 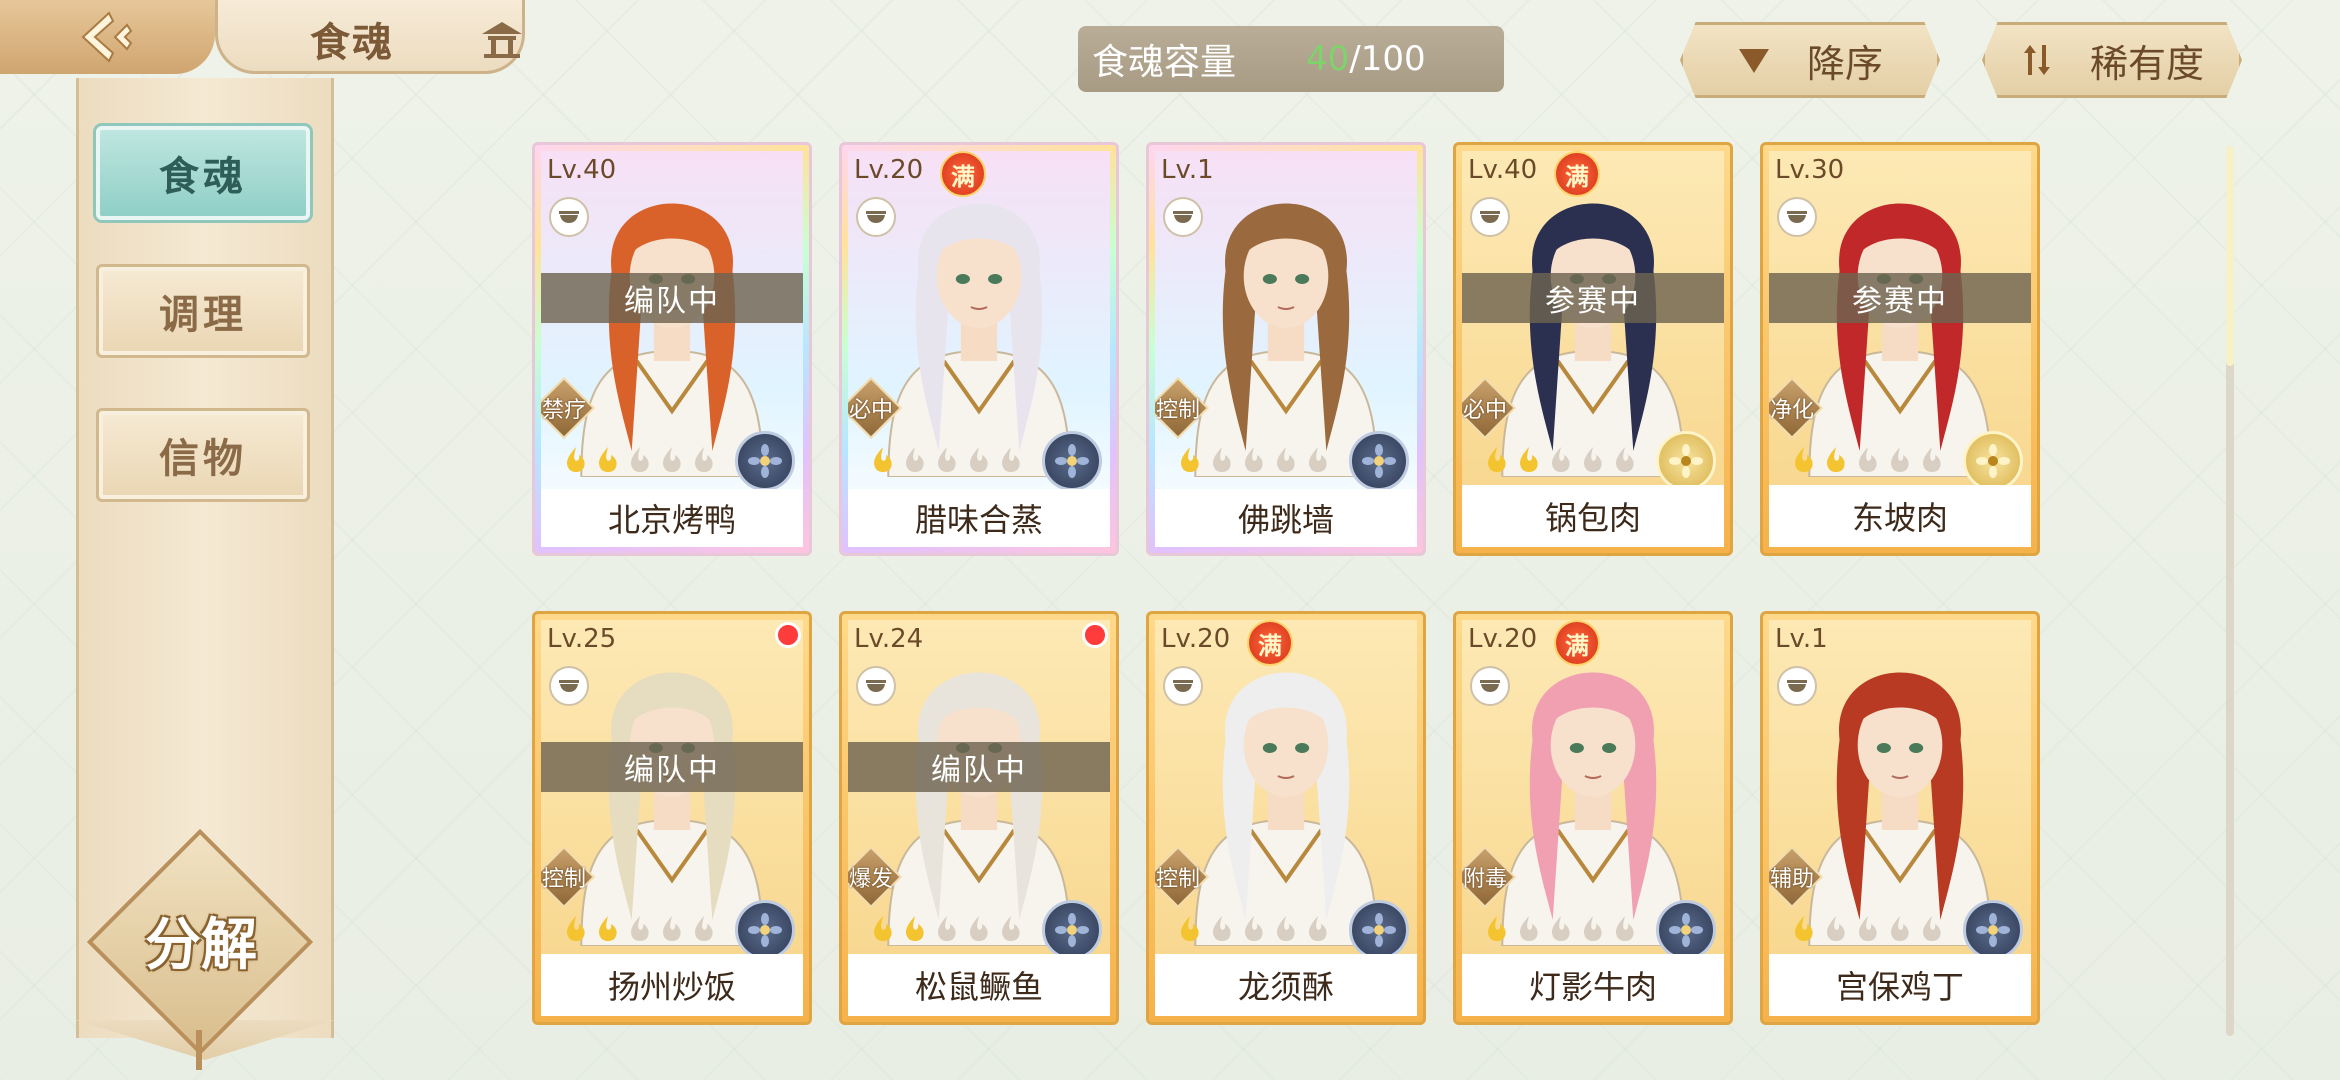 What do you see at coordinates (889, 639) in the screenshot?
I see `level-label: Lv.24` at bounding box center [889, 639].